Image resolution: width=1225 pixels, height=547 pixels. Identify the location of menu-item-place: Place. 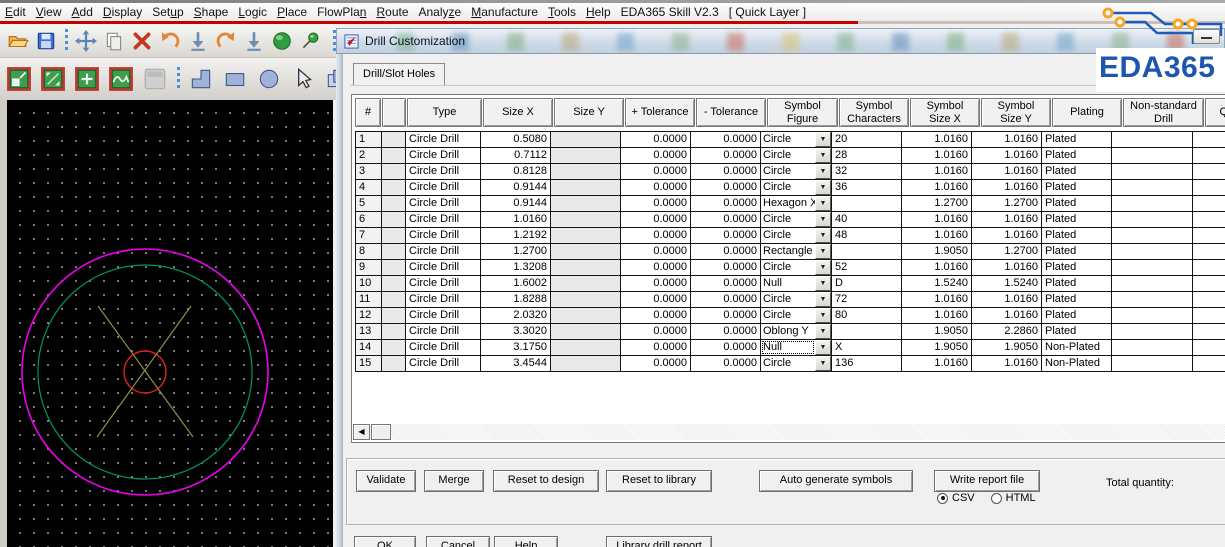
(292, 12).